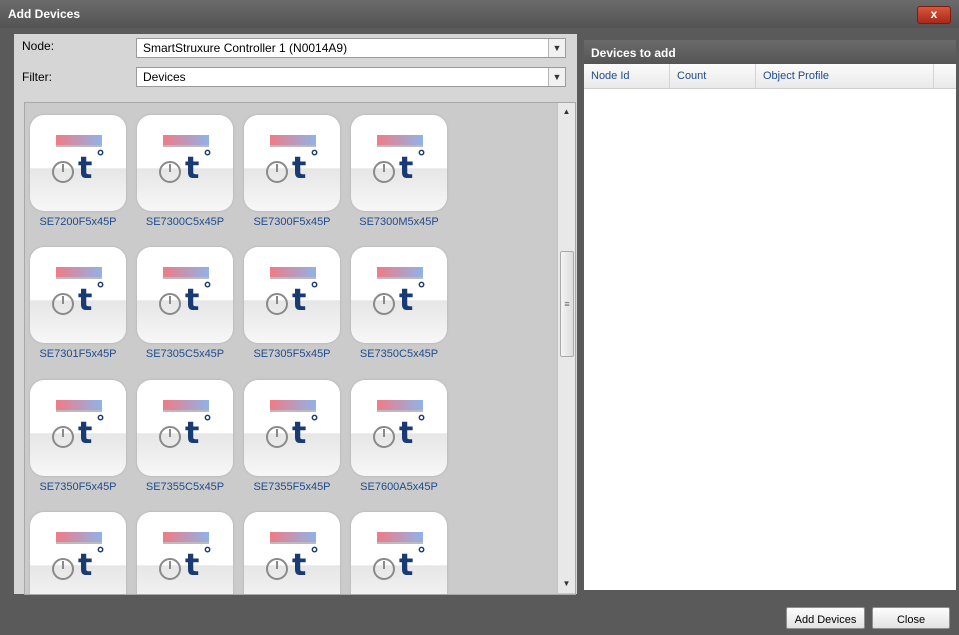 This screenshot has width=959, height=635. What do you see at coordinates (399, 487) in the screenshot?
I see `device-name-label: SE7600A5x45P` at bounding box center [399, 487].